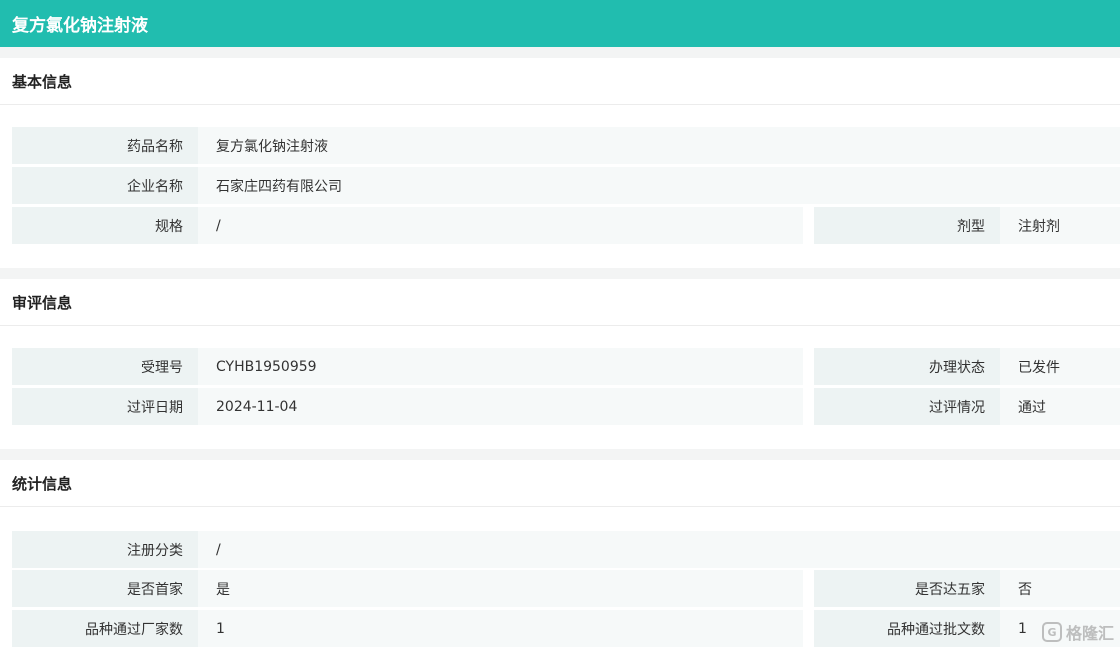 Image resolution: width=1120 pixels, height=648 pixels. I want to click on gelonghui-logo-icon: G, so click(1051, 632).